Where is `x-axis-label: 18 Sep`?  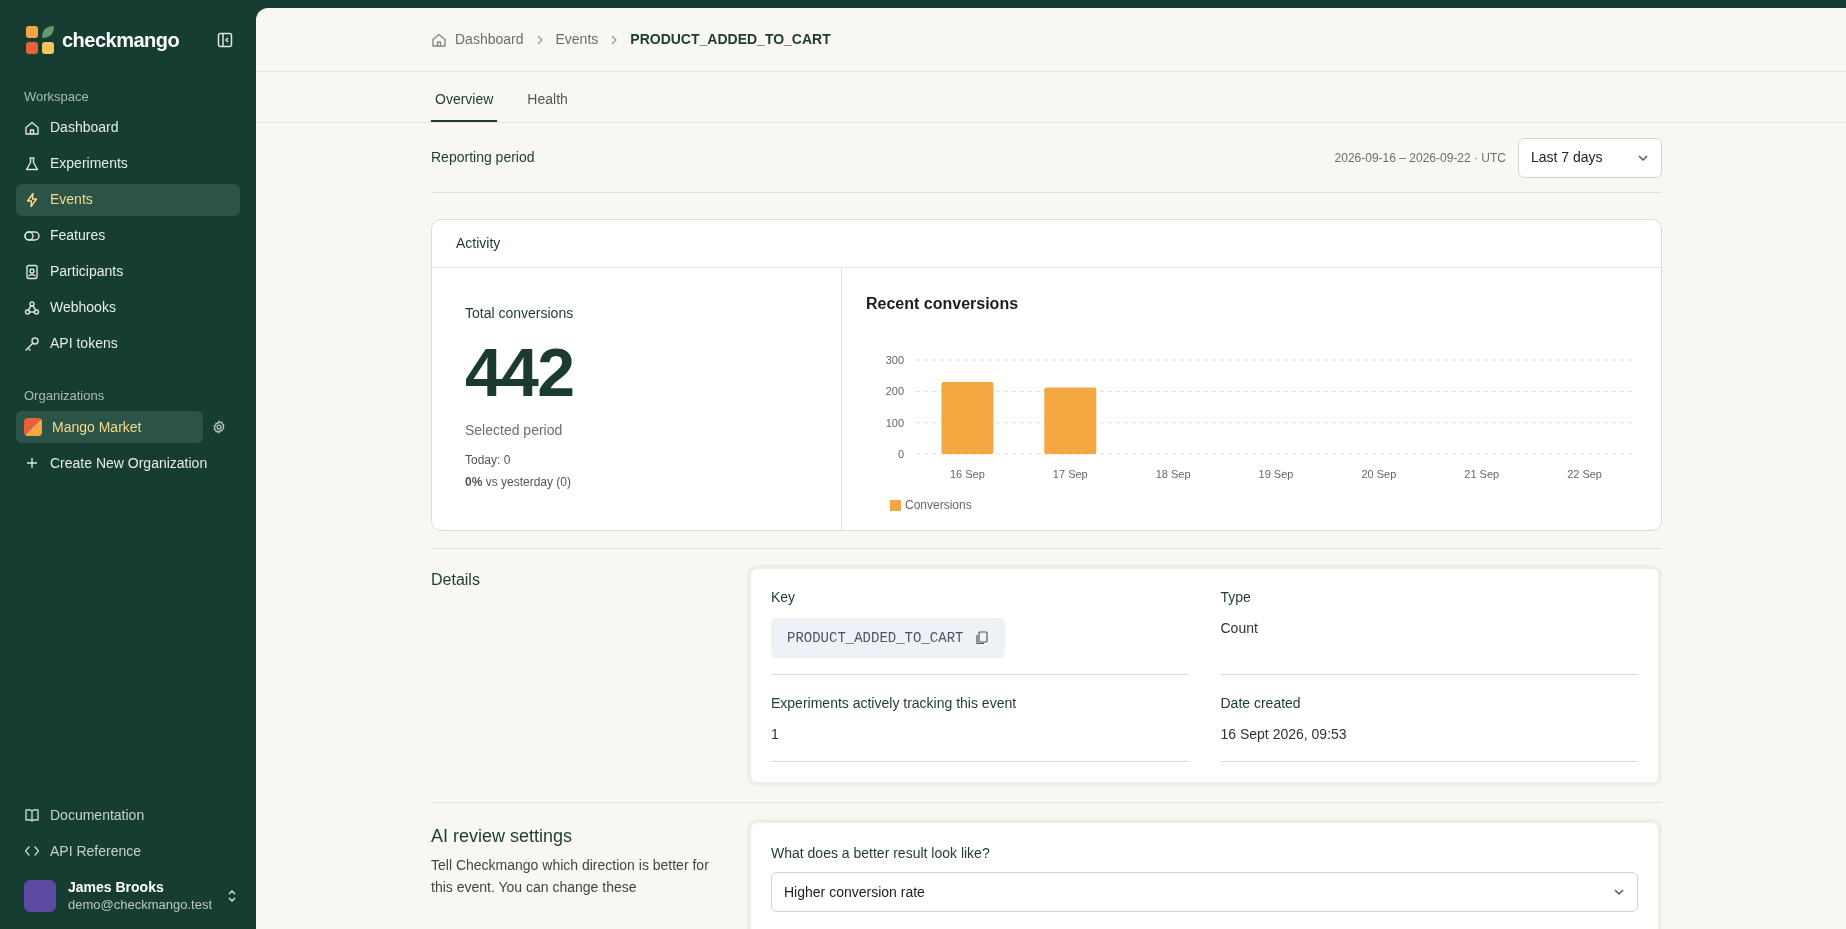
x-axis-label: 18 Sep is located at coordinates (1173, 474).